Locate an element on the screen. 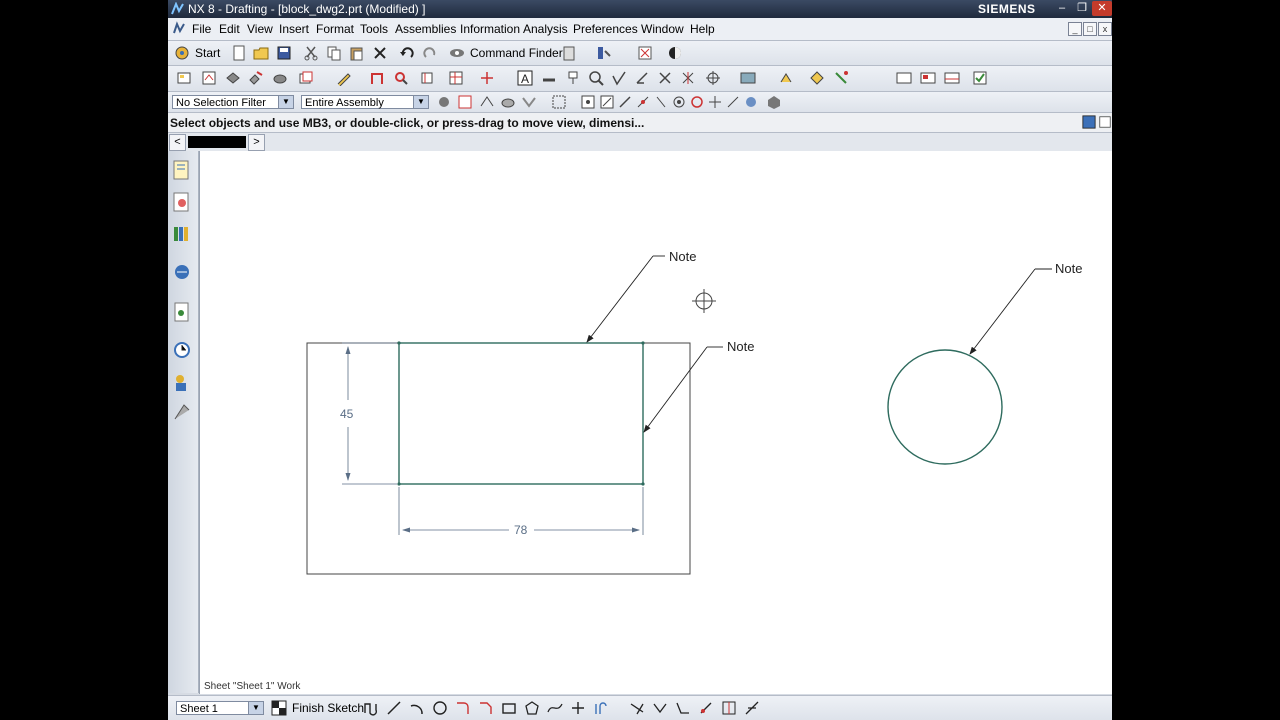 Image resolution: width=1280 pixels, height=720 pixels. snap-endpoint-icon is located at coordinates (607, 102).